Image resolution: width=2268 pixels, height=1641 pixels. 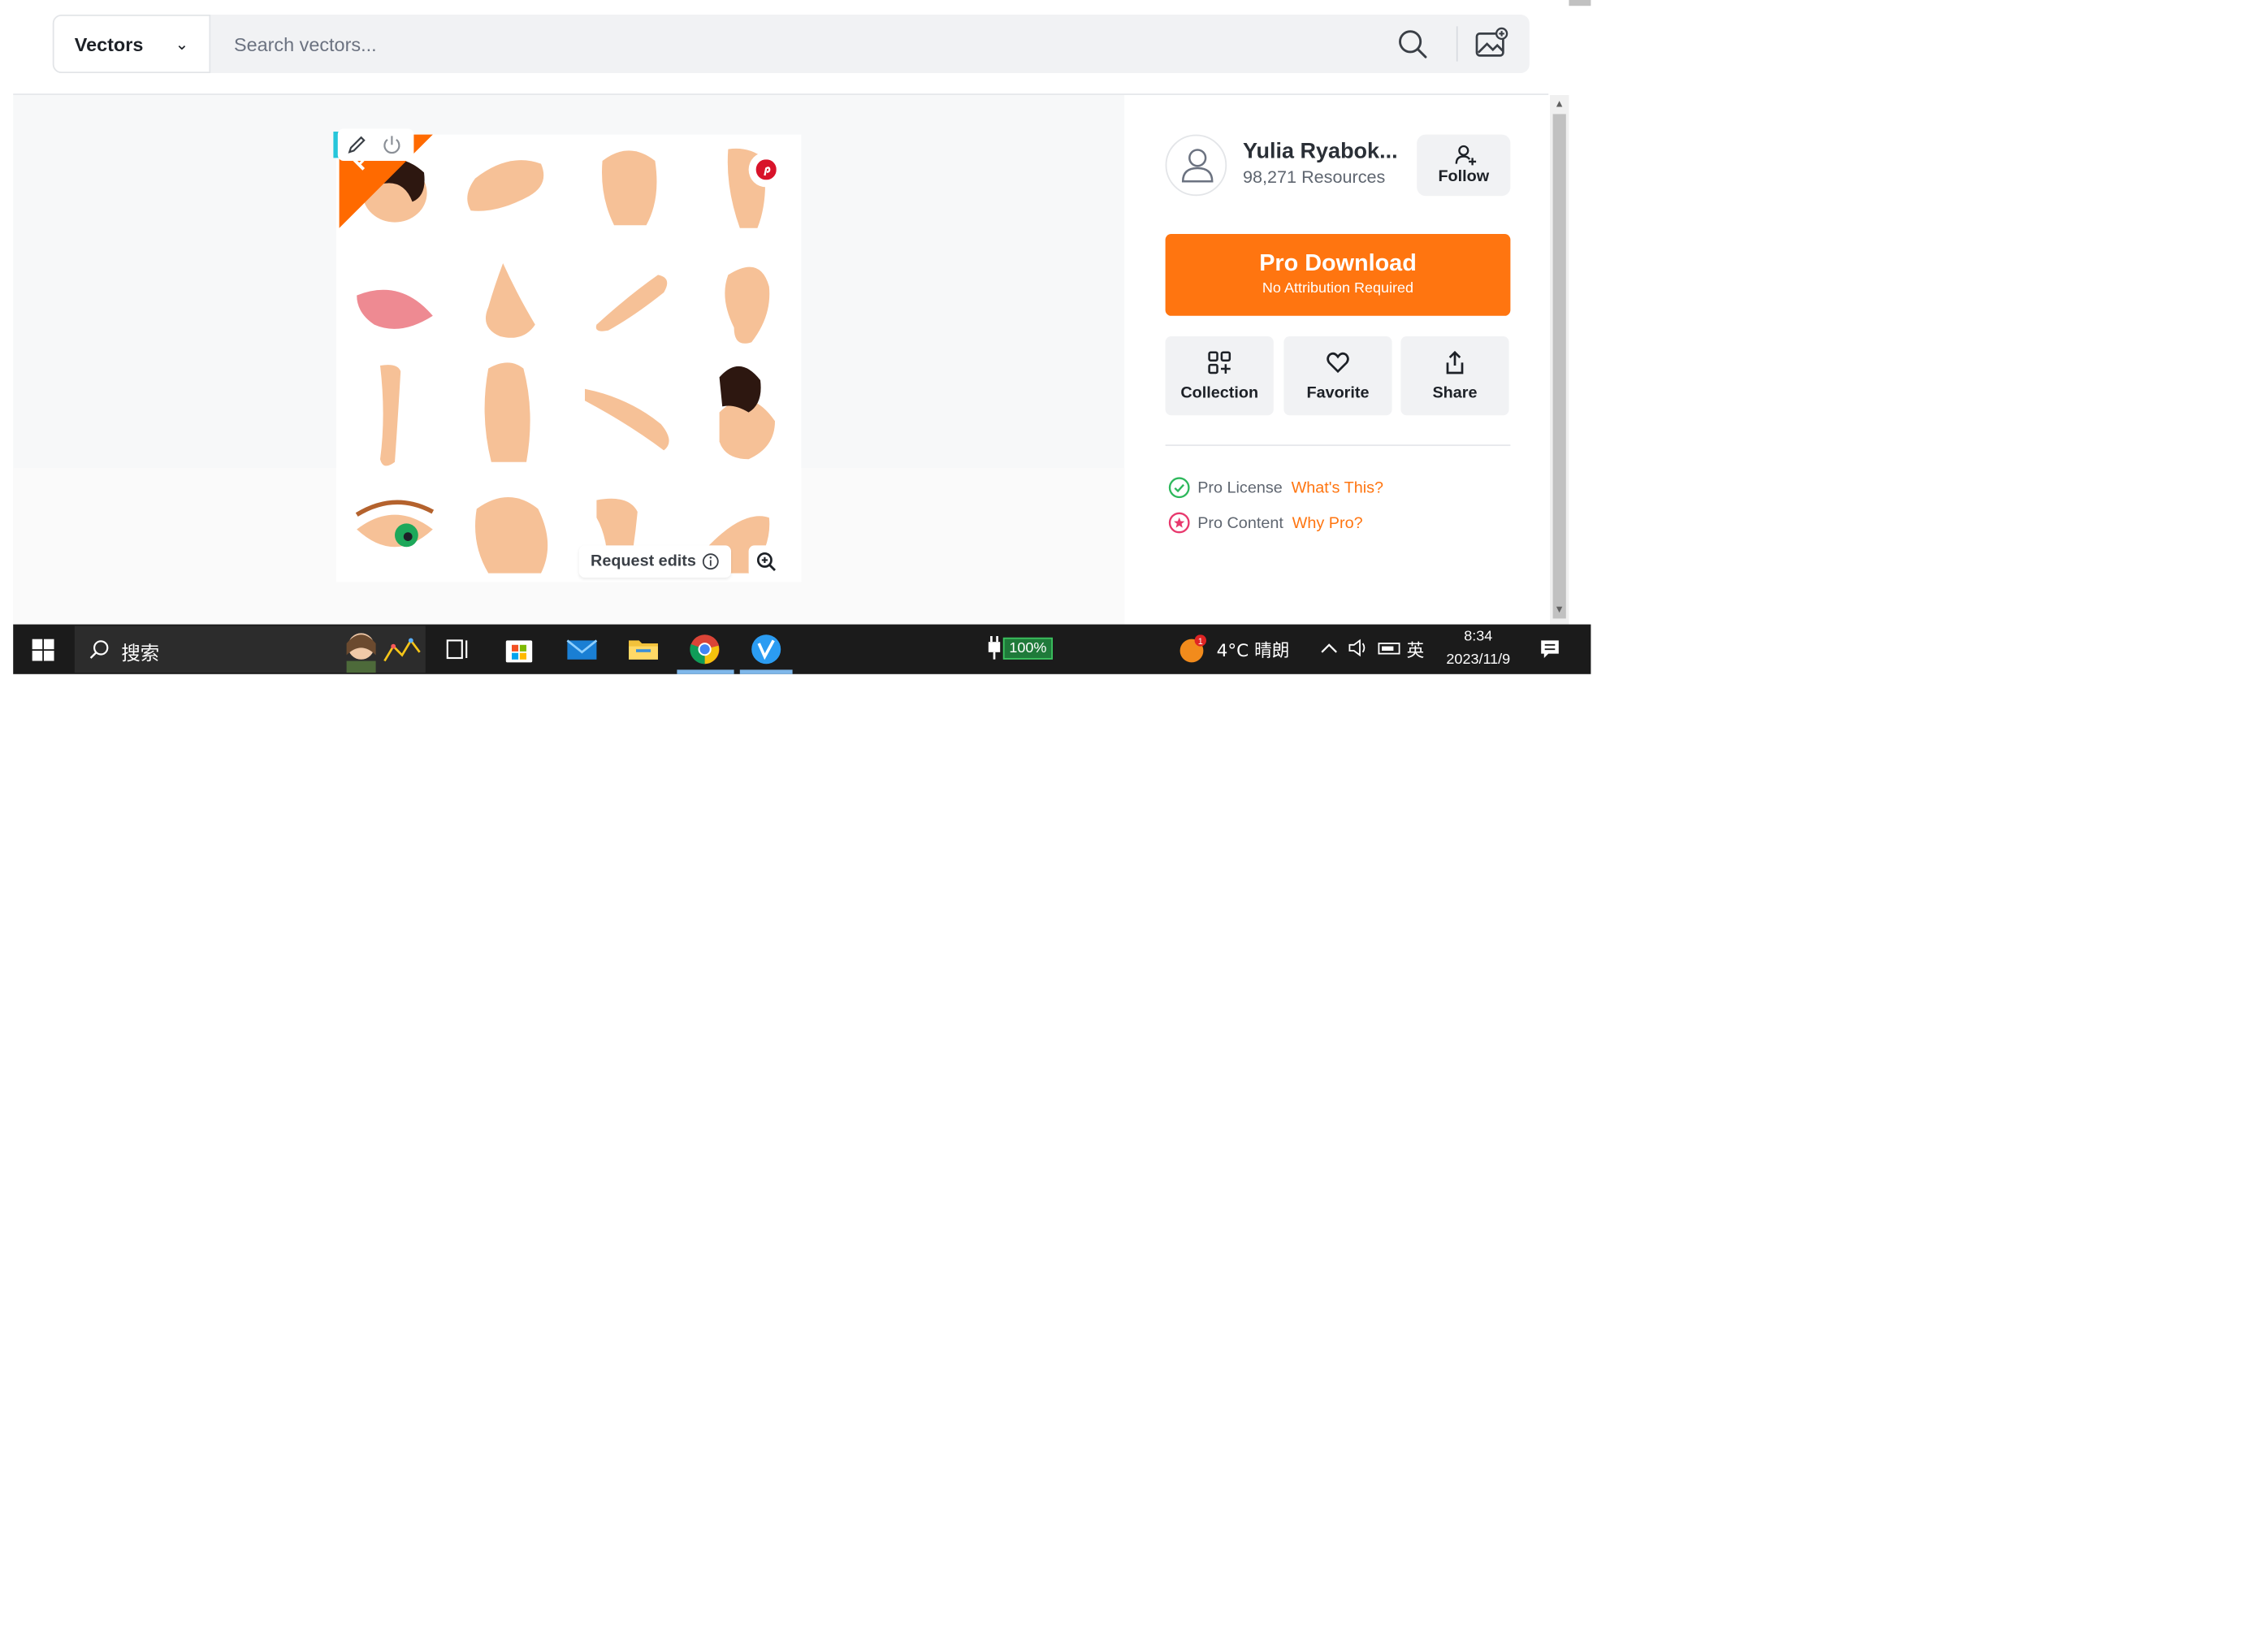 I want to click on collection-icon, so click(x=1219, y=363).